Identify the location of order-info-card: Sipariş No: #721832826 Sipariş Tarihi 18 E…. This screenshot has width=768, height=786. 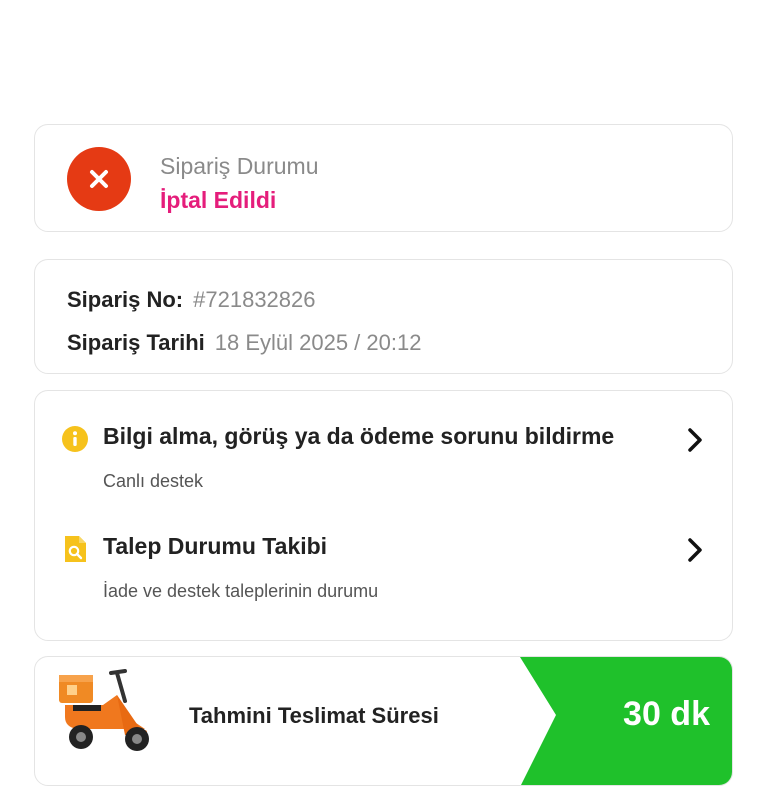
(383, 316).